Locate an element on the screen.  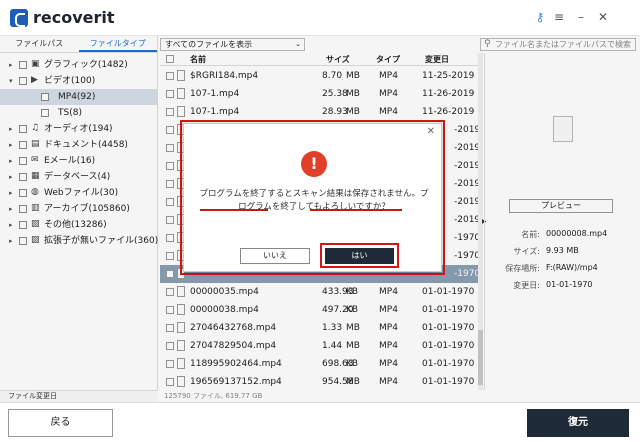
back-button: 戻る is located at coordinates (60, 423).